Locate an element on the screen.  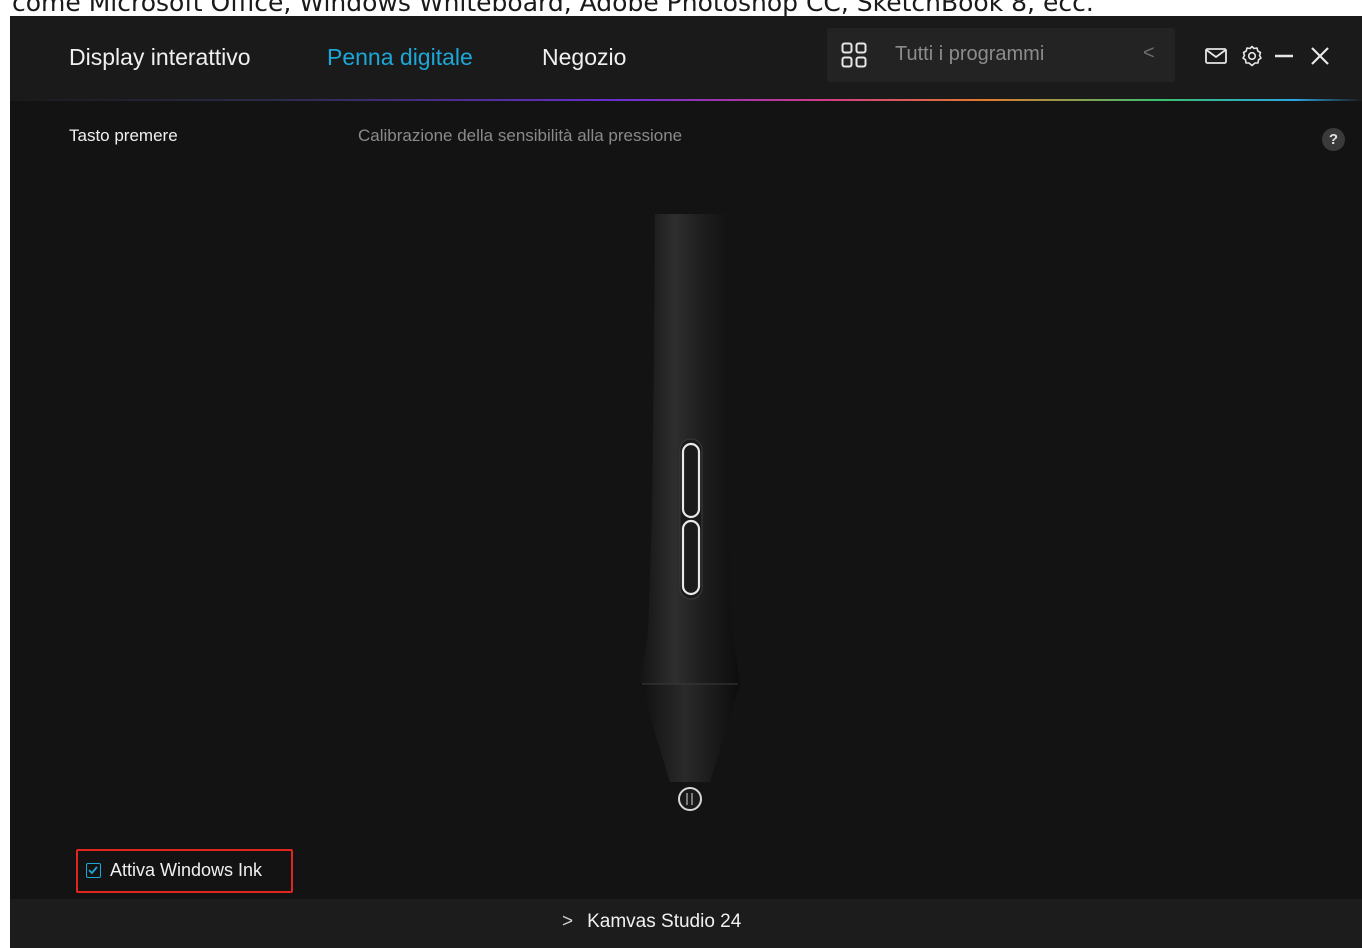
windows-ink-checkbox is located at coordinates (93, 870).